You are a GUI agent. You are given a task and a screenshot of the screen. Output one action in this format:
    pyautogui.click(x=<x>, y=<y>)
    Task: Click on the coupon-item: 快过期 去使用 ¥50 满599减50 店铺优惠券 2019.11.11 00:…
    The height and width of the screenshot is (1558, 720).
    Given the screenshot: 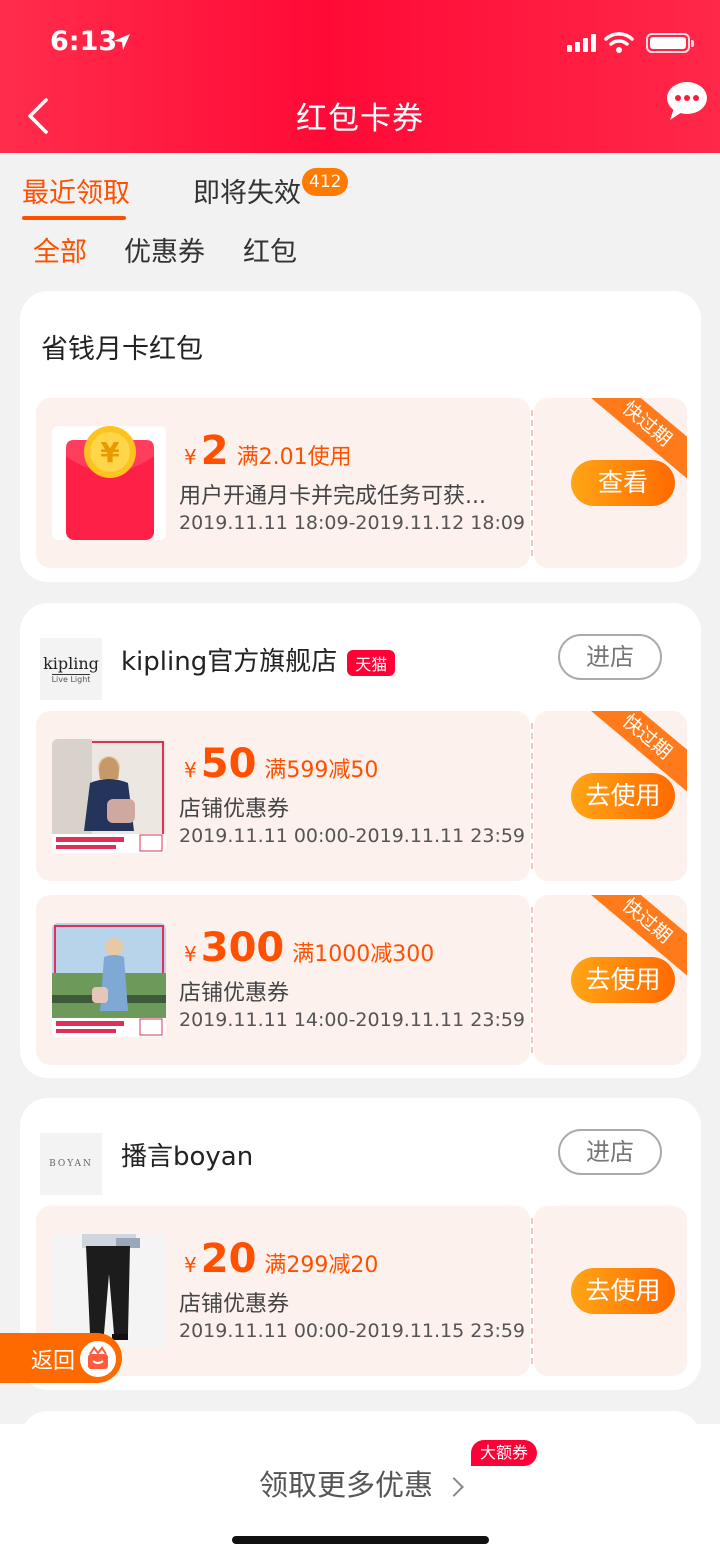 What is the action you would take?
    pyautogui.click(x=361, y=796)
    